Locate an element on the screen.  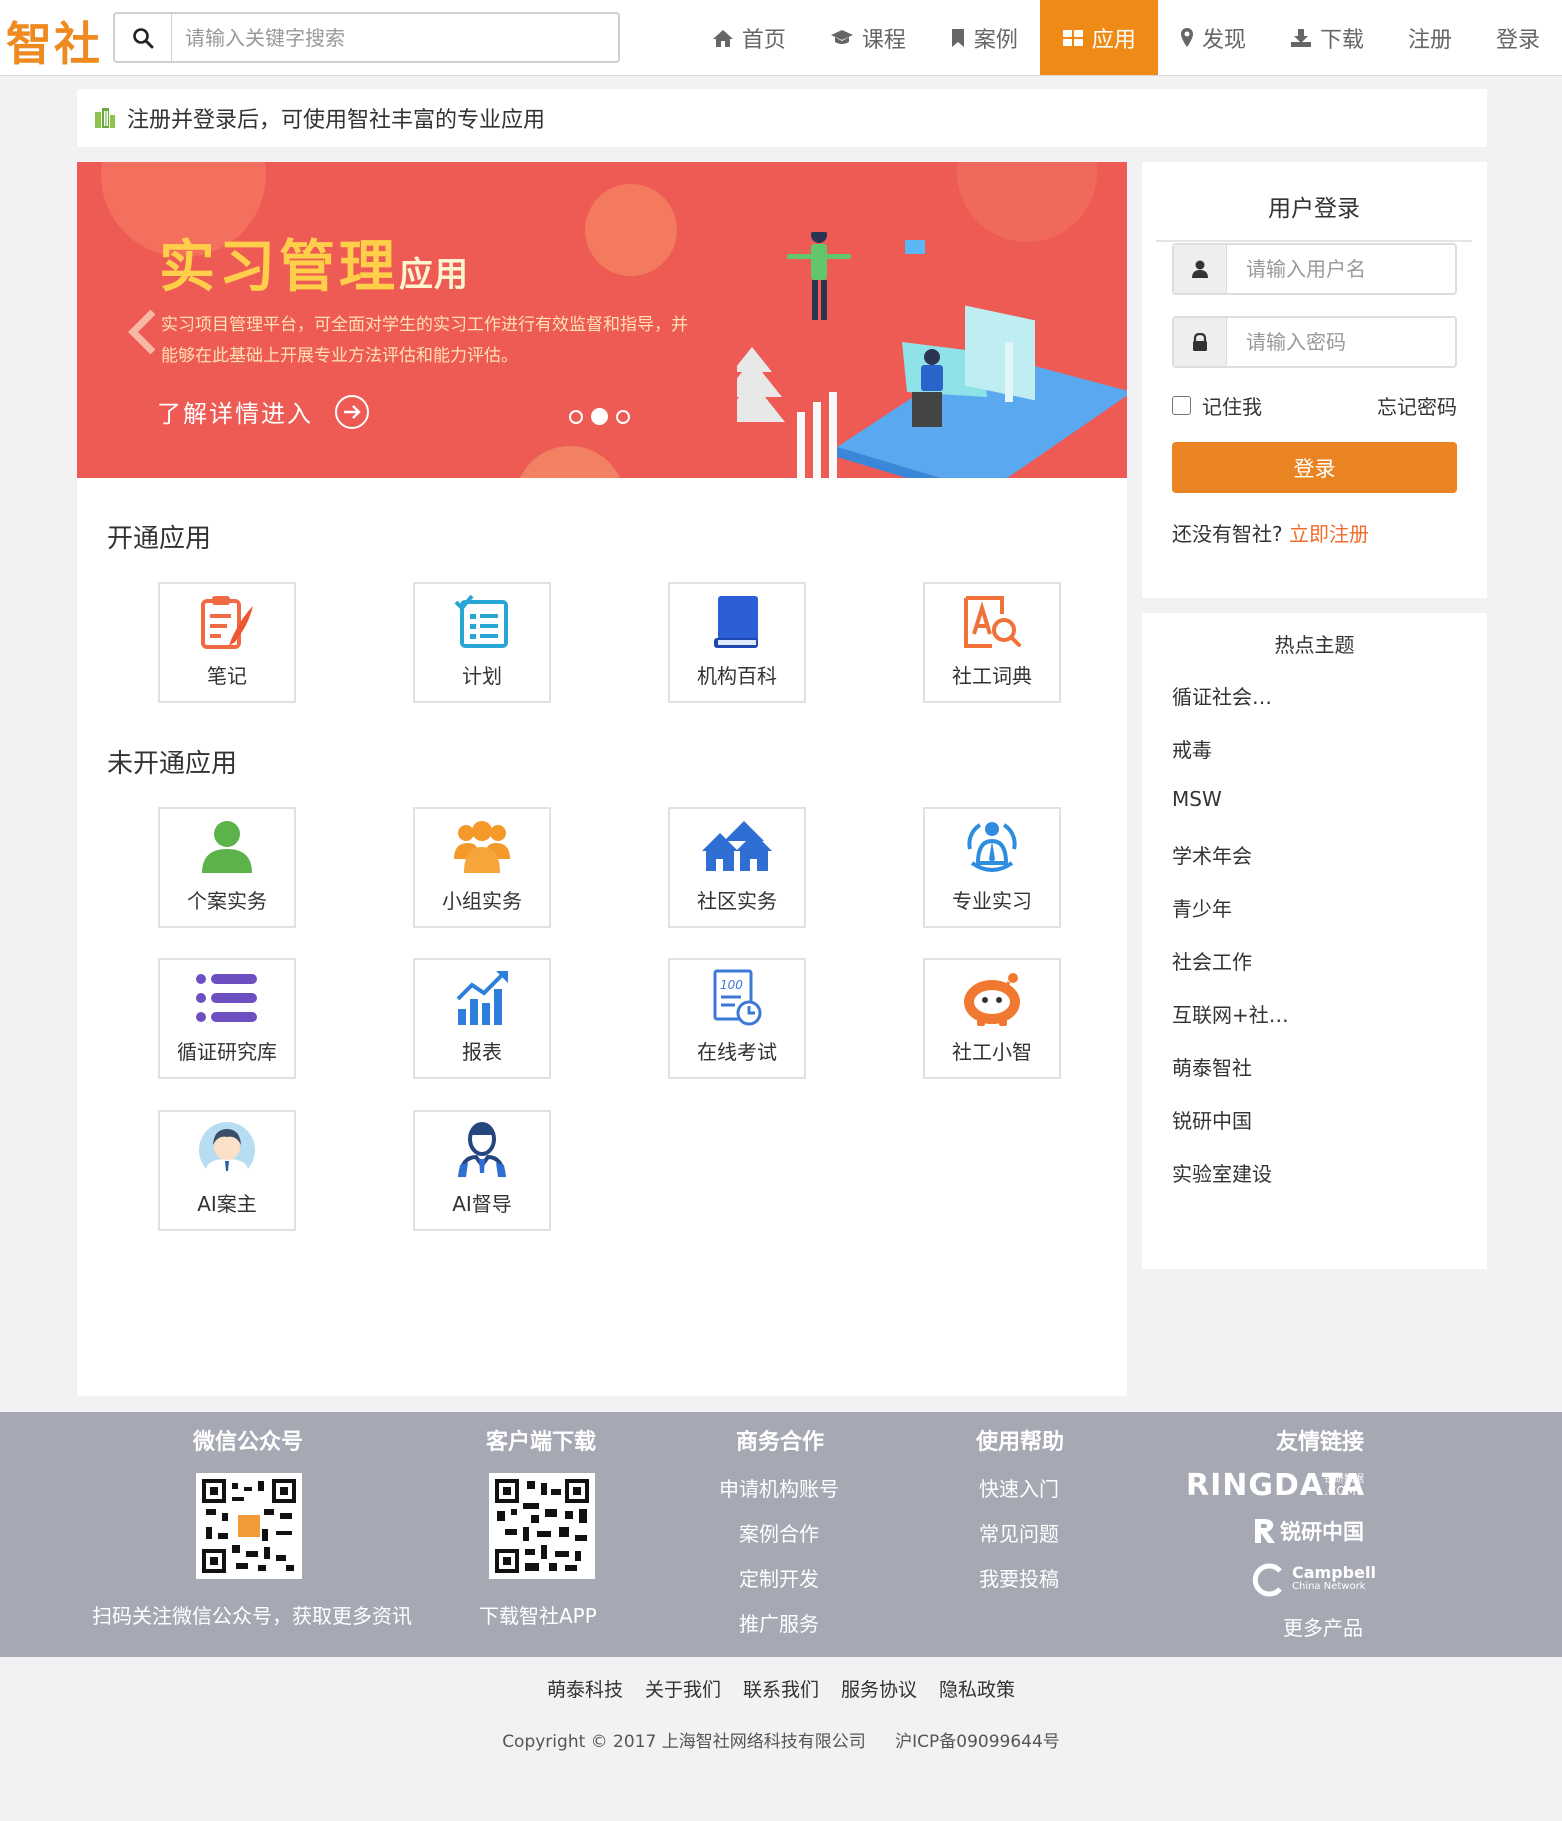
bottom-link: 服务协议 is located at coordinates (879, 1688).